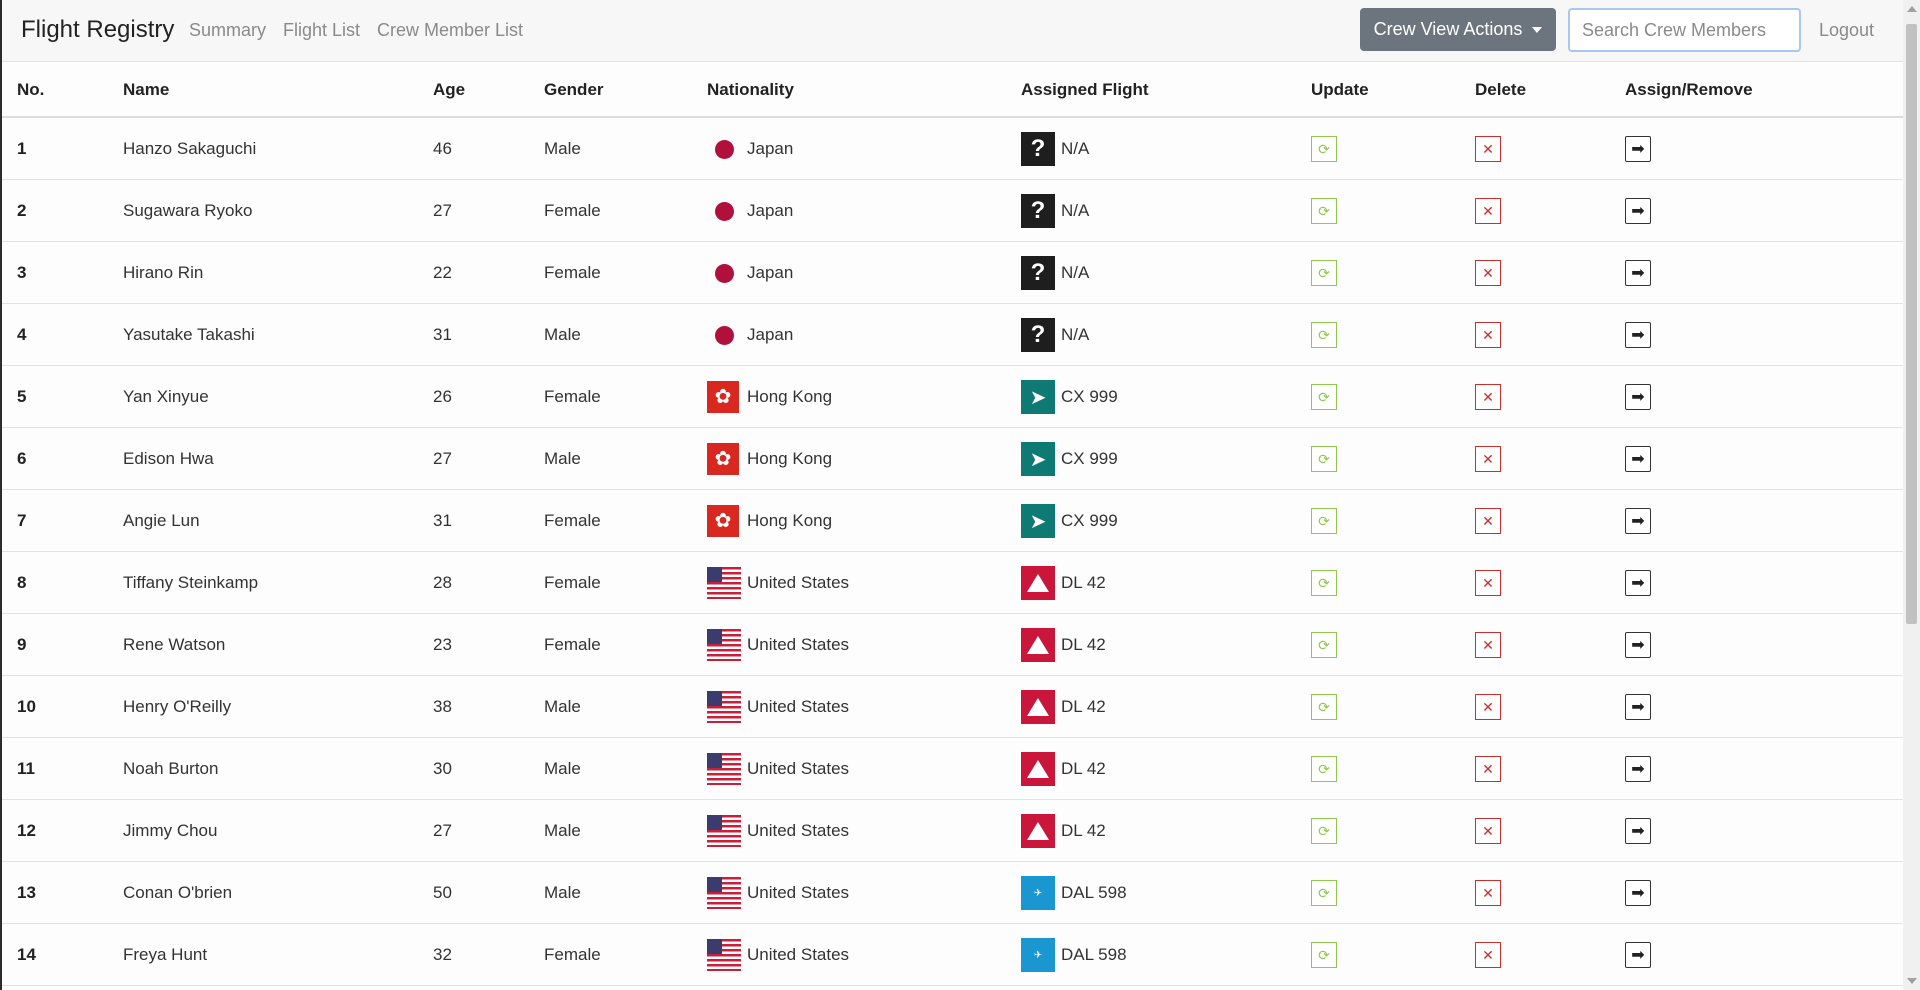 The image size is (1920, 990). Describe the element at coordinates (769, 521) in the screenshot. I see `nationality-cell: ✿ Hong Kong` at that location.